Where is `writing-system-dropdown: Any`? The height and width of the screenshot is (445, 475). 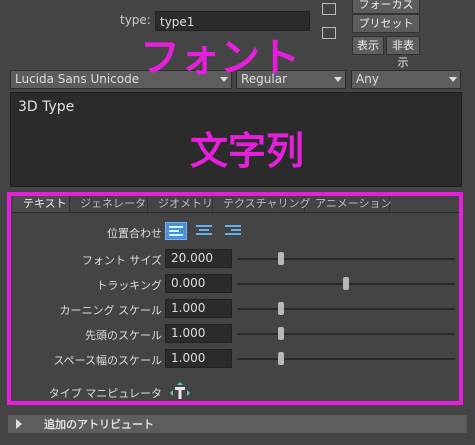 writing-system-dropdown: Any is located at coordinates (406, 79).